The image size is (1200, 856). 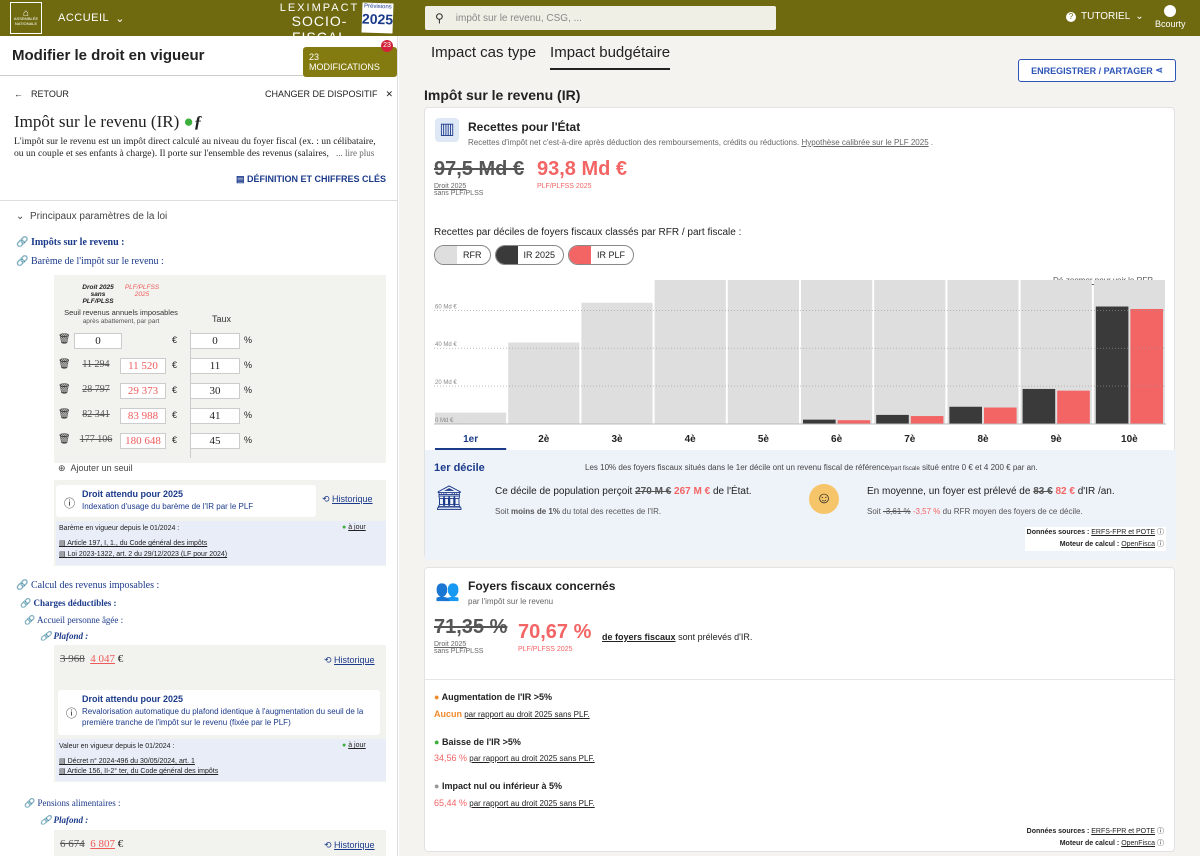 What do you see at coordinates (64, 820) in the screenshot?
I see `plafond2-link: 🔗 Plafond :` at bounding box center [64, 820].